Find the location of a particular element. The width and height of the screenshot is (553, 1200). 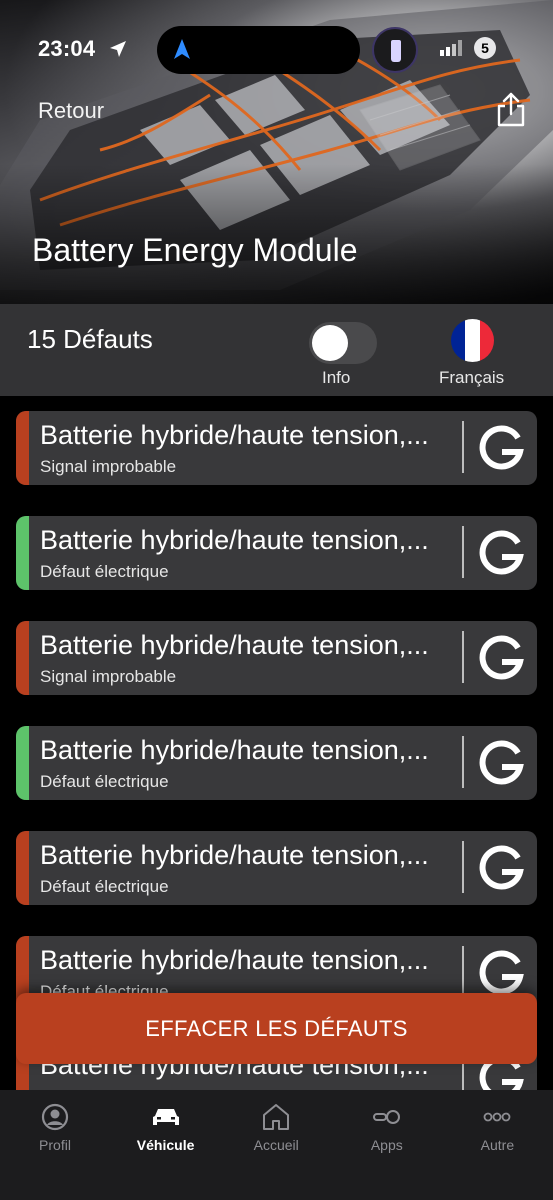

french-flag-icon is located at coordinates (472, 340).